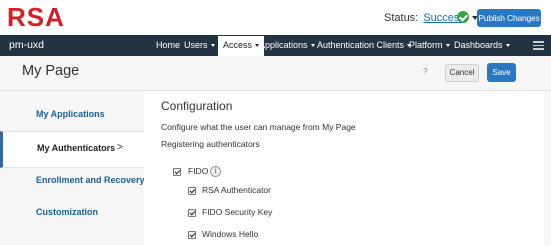 This screenshot has height=245, width=551. Describe the element at coordinates (501, 72) in the screenshot. I see `save-button: Save` at that location.